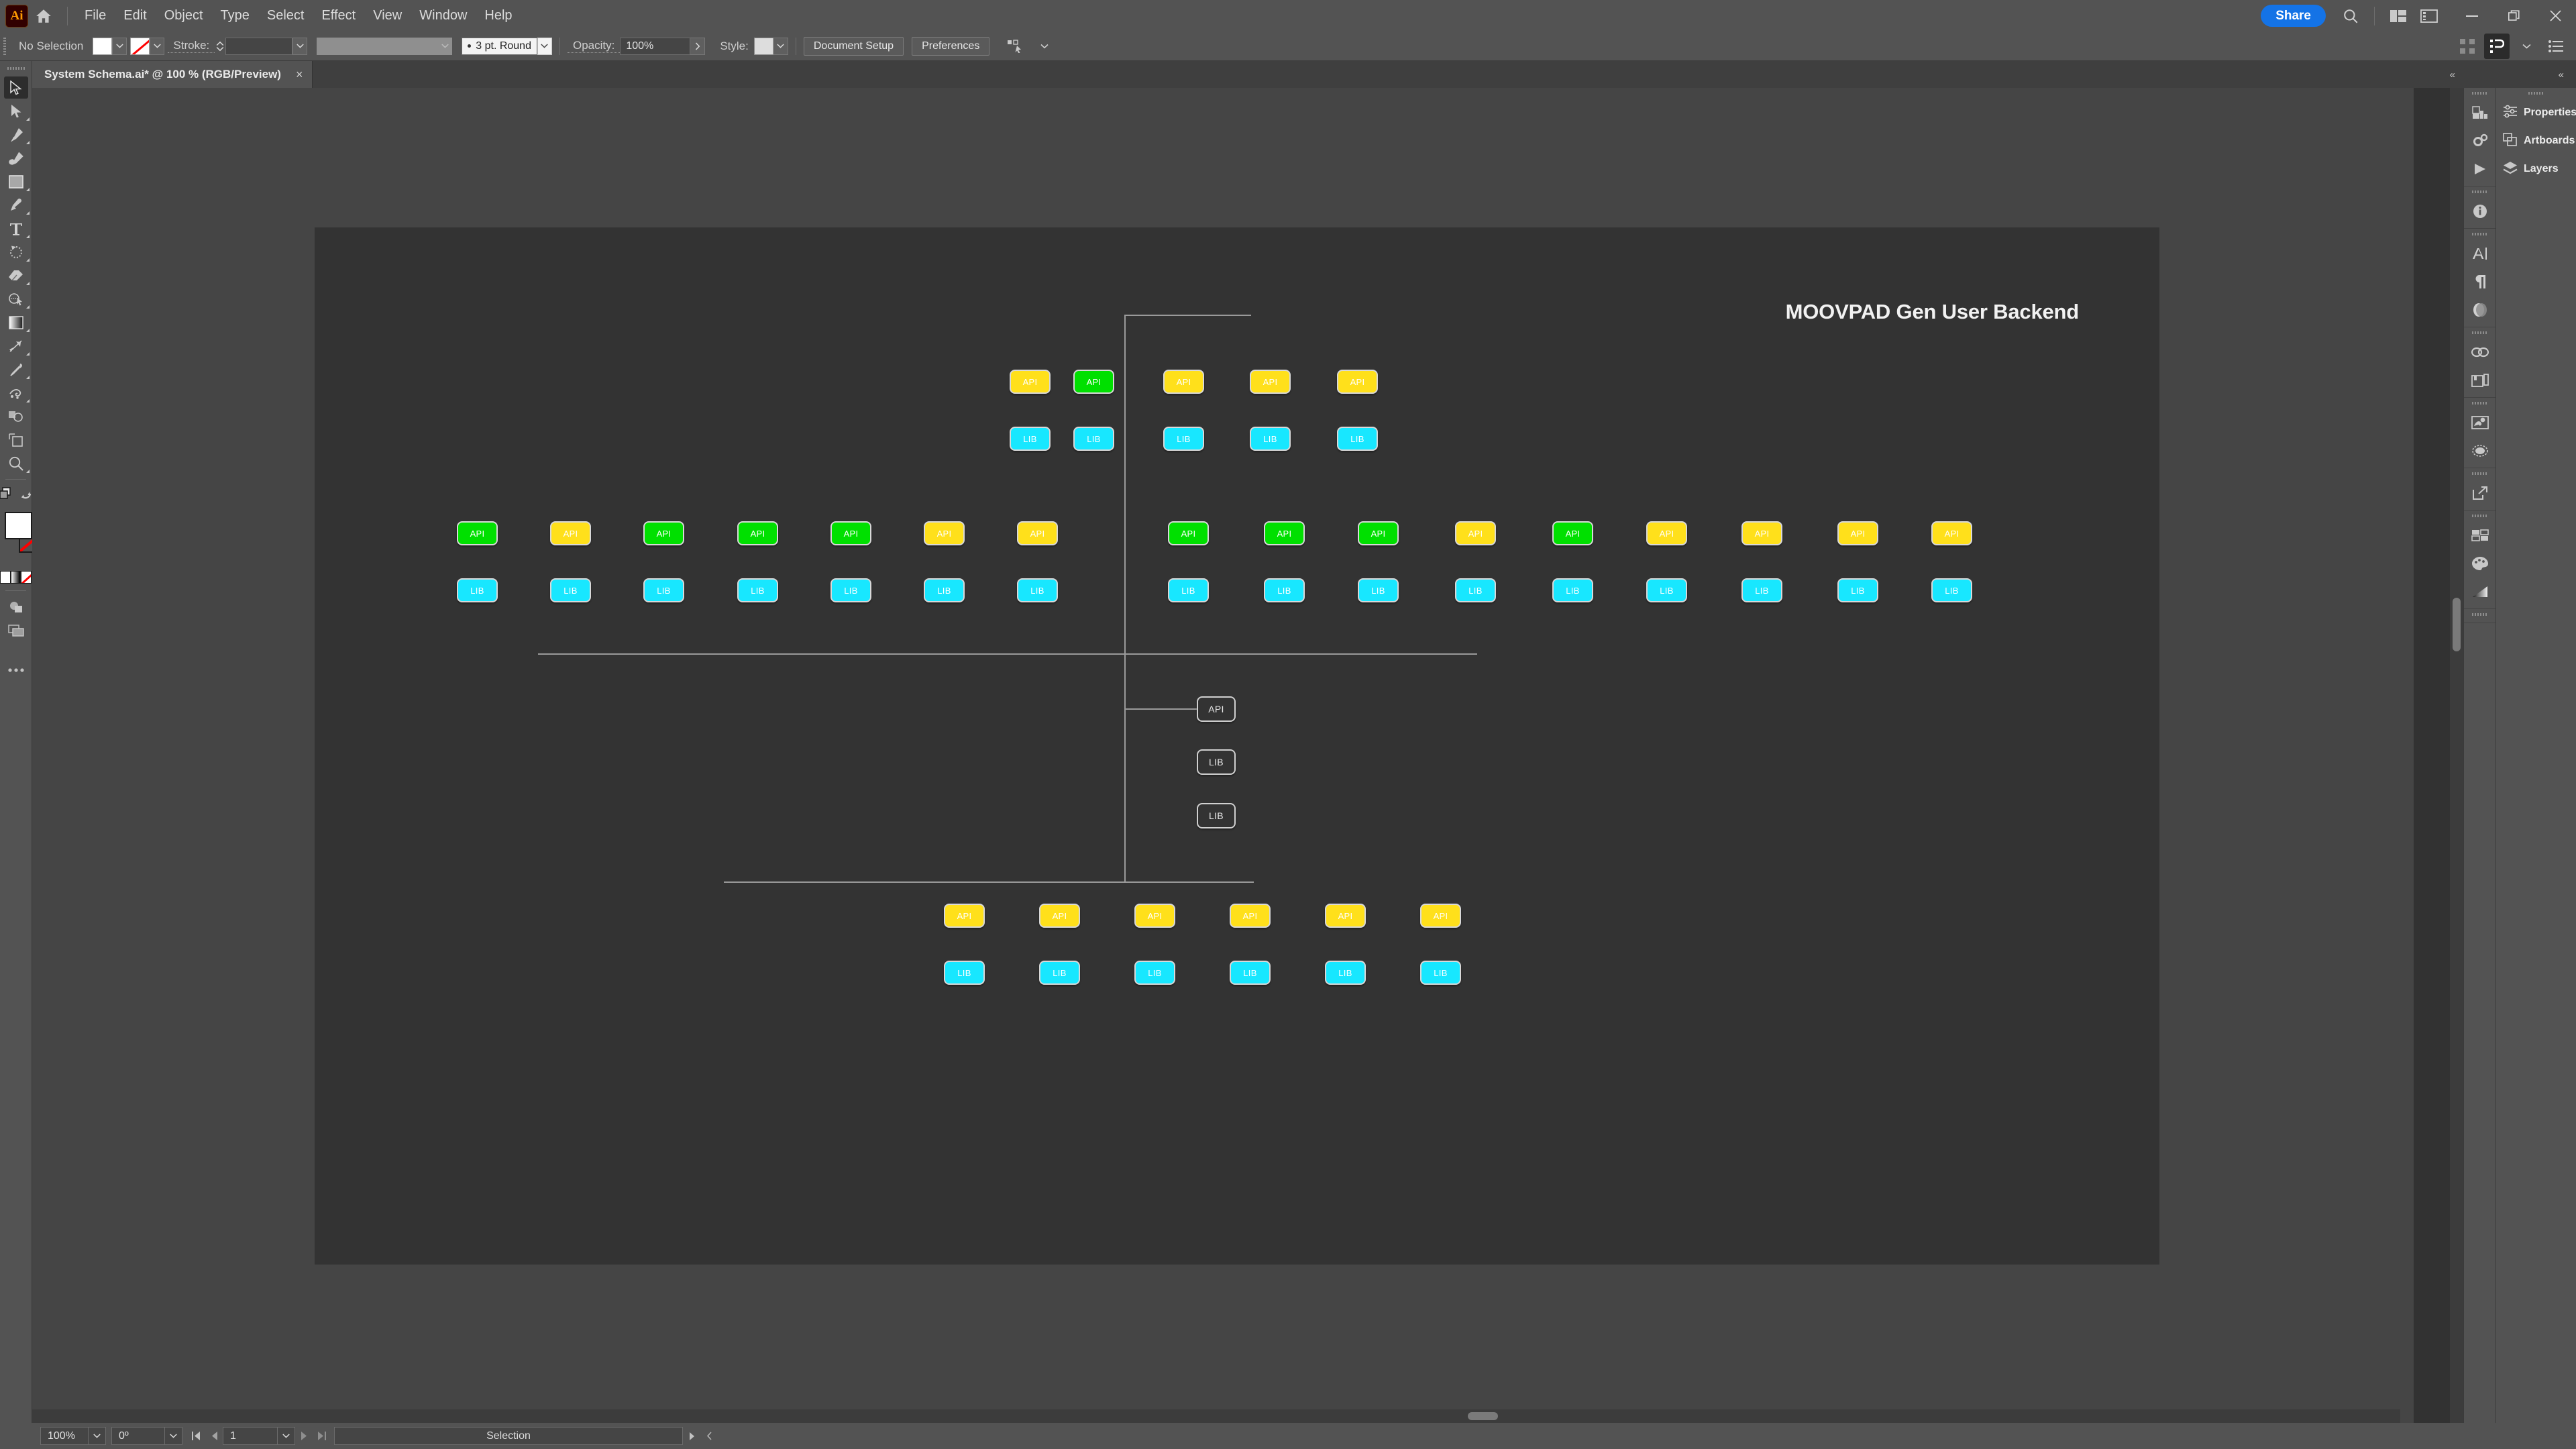  What do you see at coordinates (286, 1436) in the screenshot?
I see `artboard-chevron-down-icon` at bounding box center [286, 1436].